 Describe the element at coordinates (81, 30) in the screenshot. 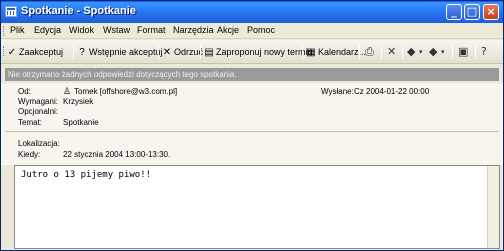

I see `menu-widok: Widok` at that location.